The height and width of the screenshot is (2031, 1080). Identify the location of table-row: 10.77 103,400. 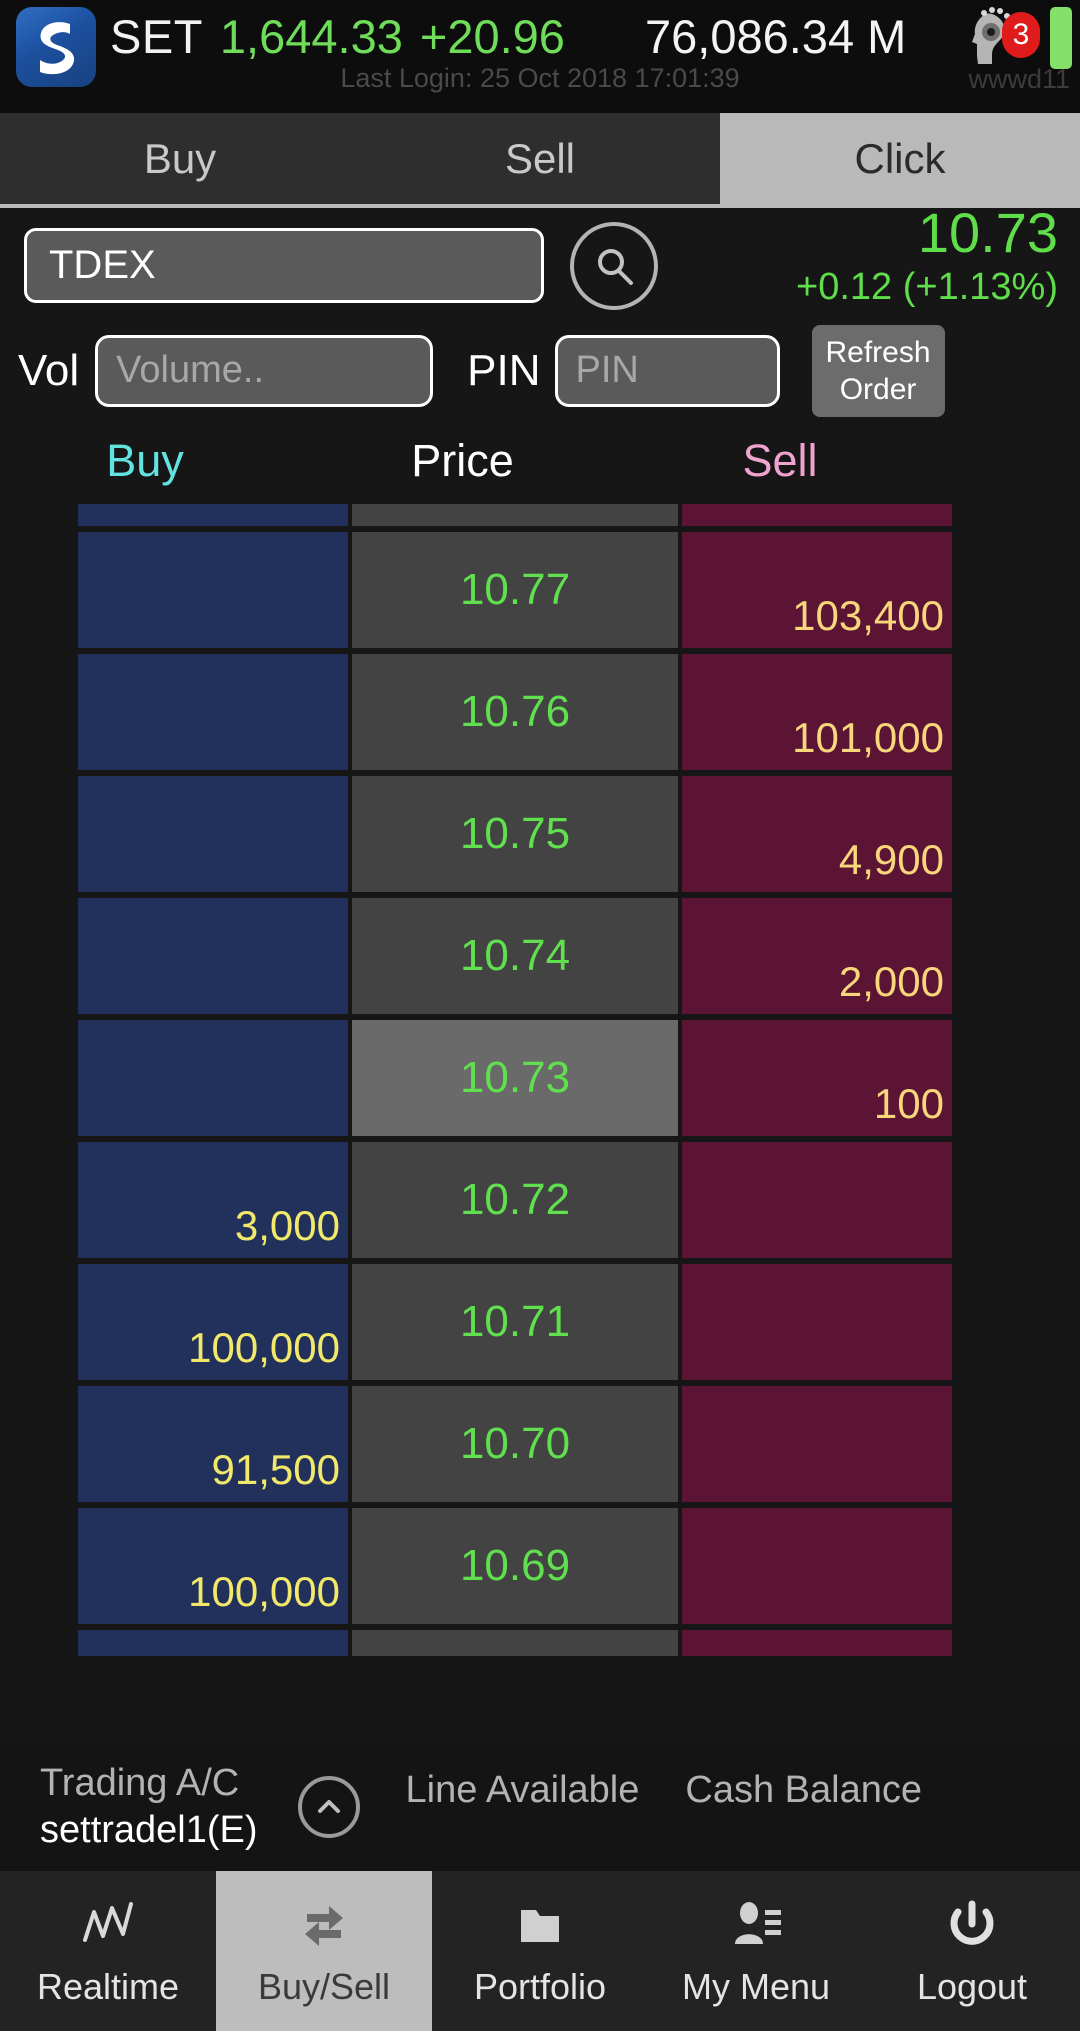
(536, 590).